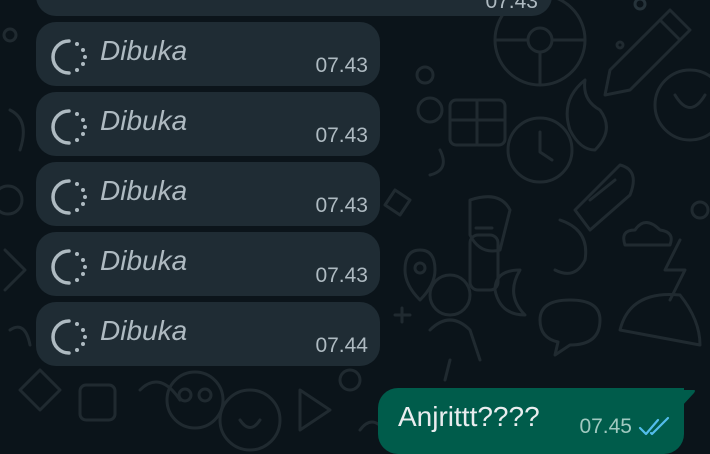  Describe the element at coordinates (294, 8) in the screenshot. I see `message-bubble-partial: 07.43` at that location.